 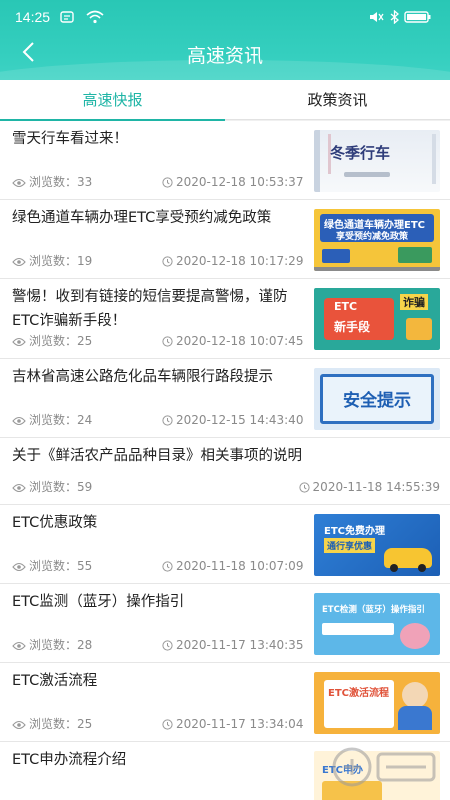 What do you see at coordinates (377, 703) in the screenshot?
I see `news-thumbnail: ETC激活流程` at bounding box center [377, 703].